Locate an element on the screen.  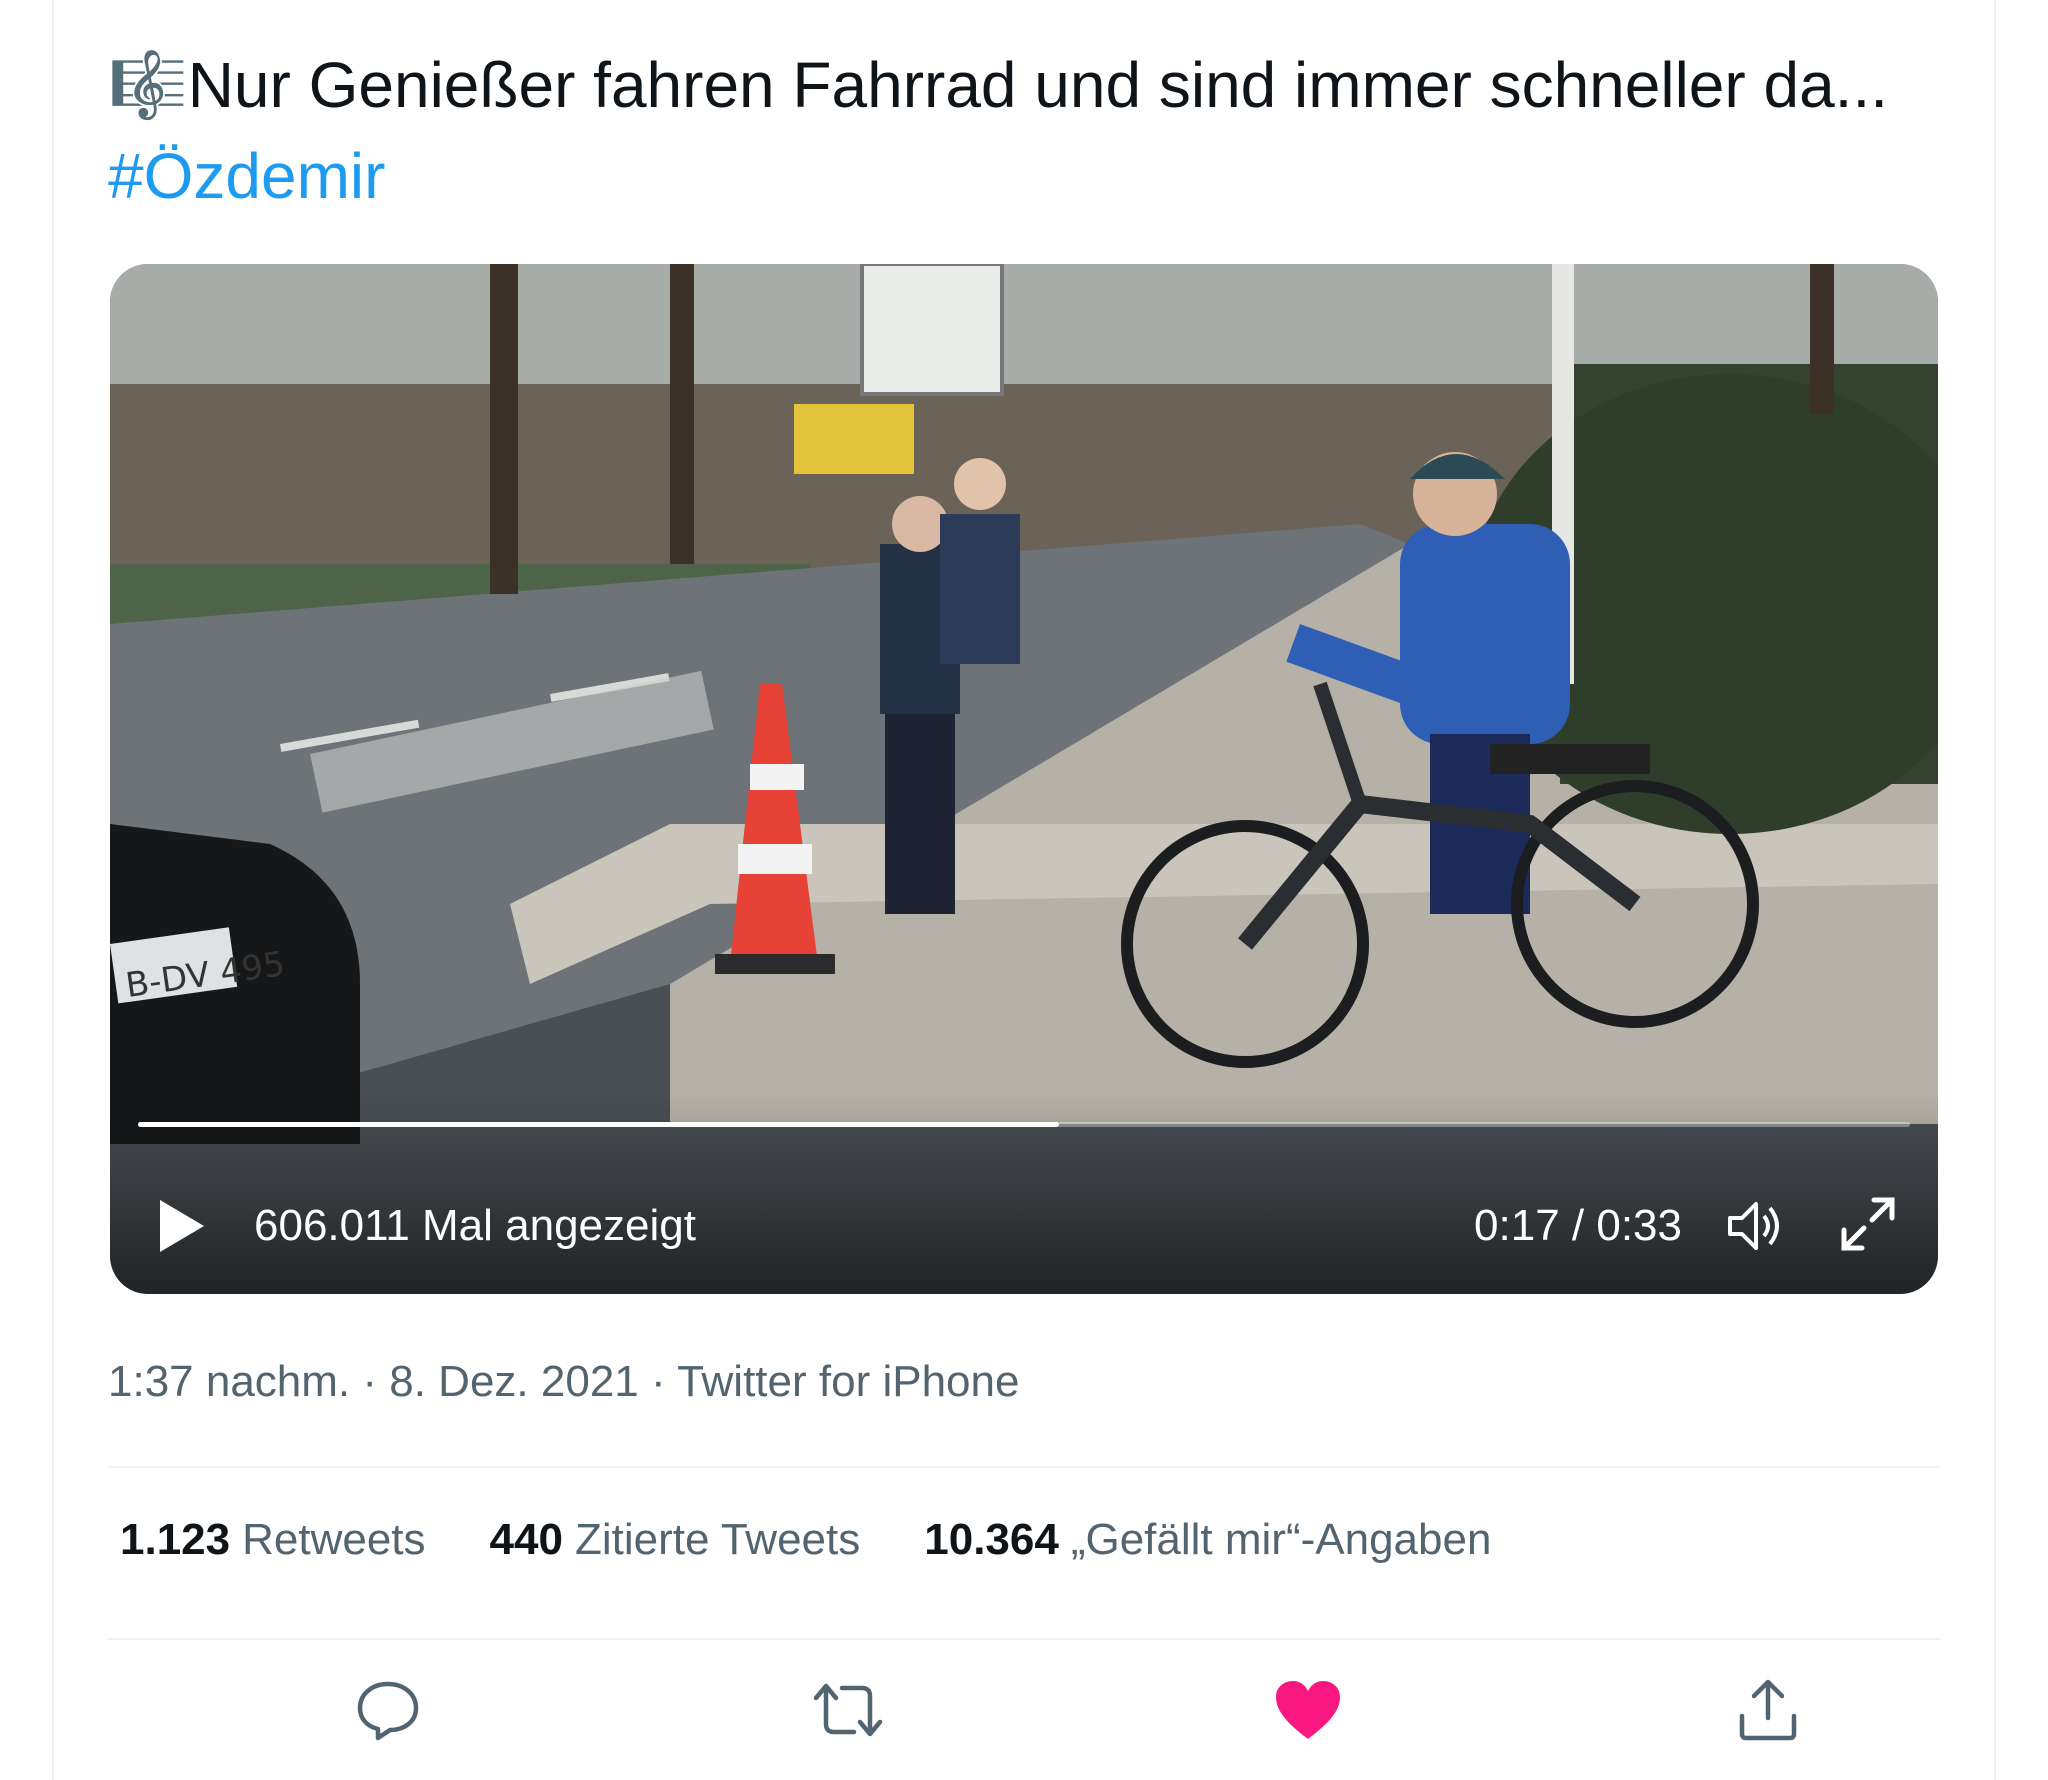
like-icon is located at coordinates (1308, 1710).